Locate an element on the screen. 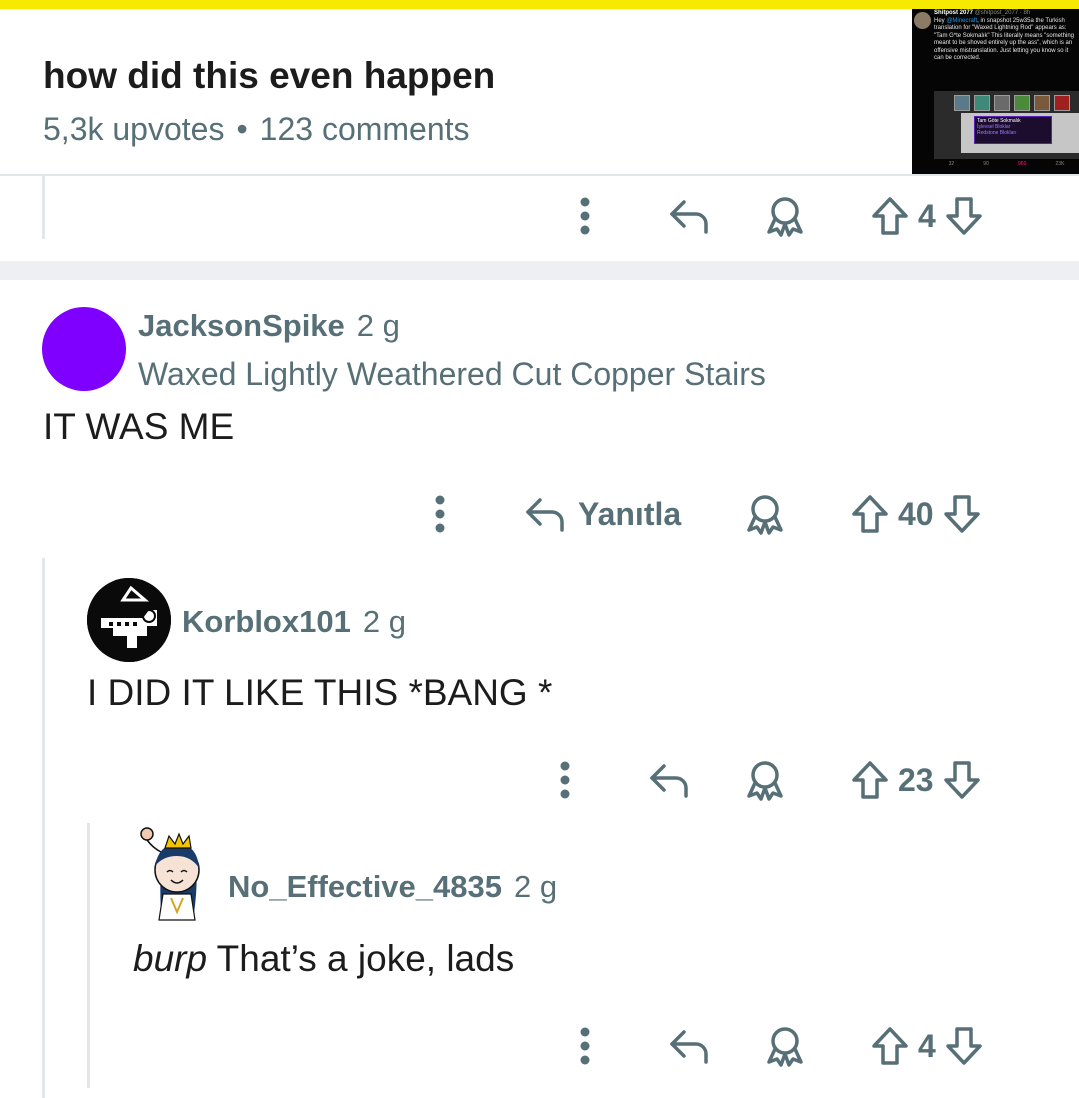 This screenshot has width=1079, height=1098. comment-actions: Yanıtla 40 is located at coordinates (539, 514).